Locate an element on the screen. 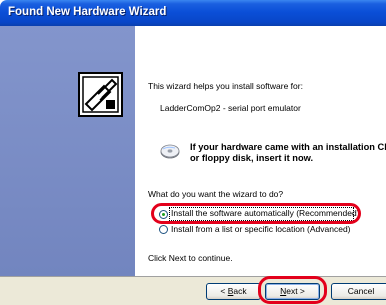 The height and width of the screenshot is (305, 386). back-label: ack is located at coordinates (240, 291).